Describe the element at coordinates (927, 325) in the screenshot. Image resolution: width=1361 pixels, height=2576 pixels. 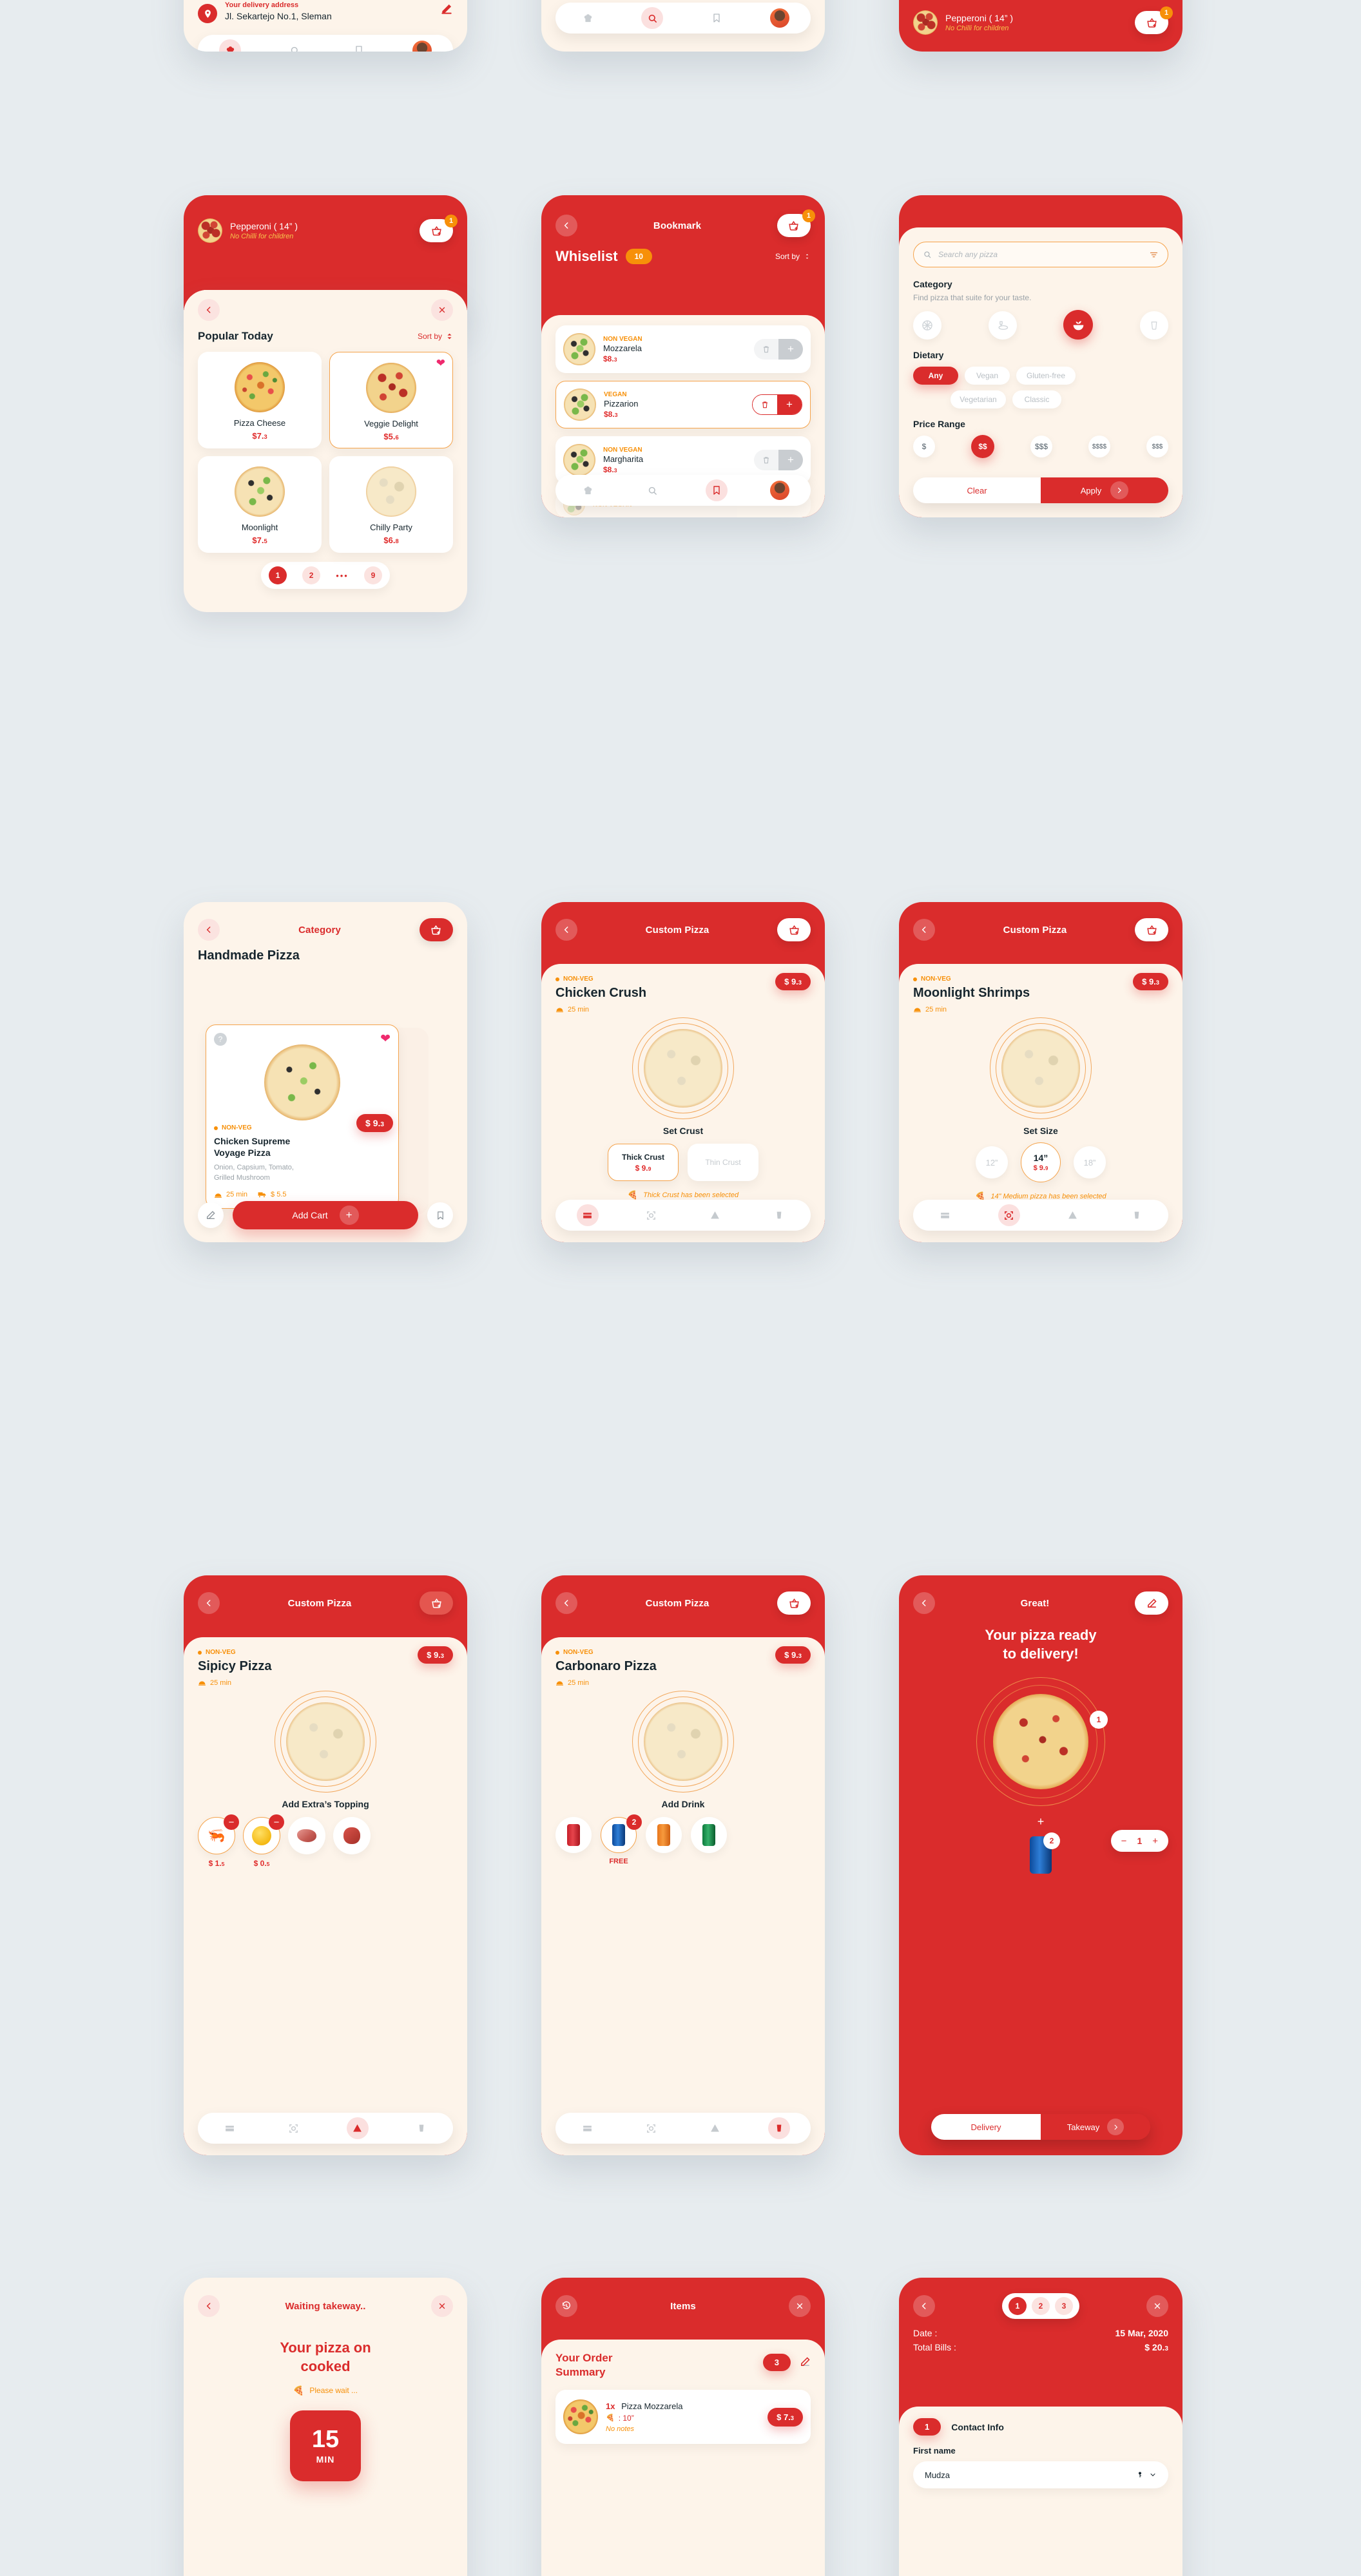
I see `category-pizza-slice` at that location.